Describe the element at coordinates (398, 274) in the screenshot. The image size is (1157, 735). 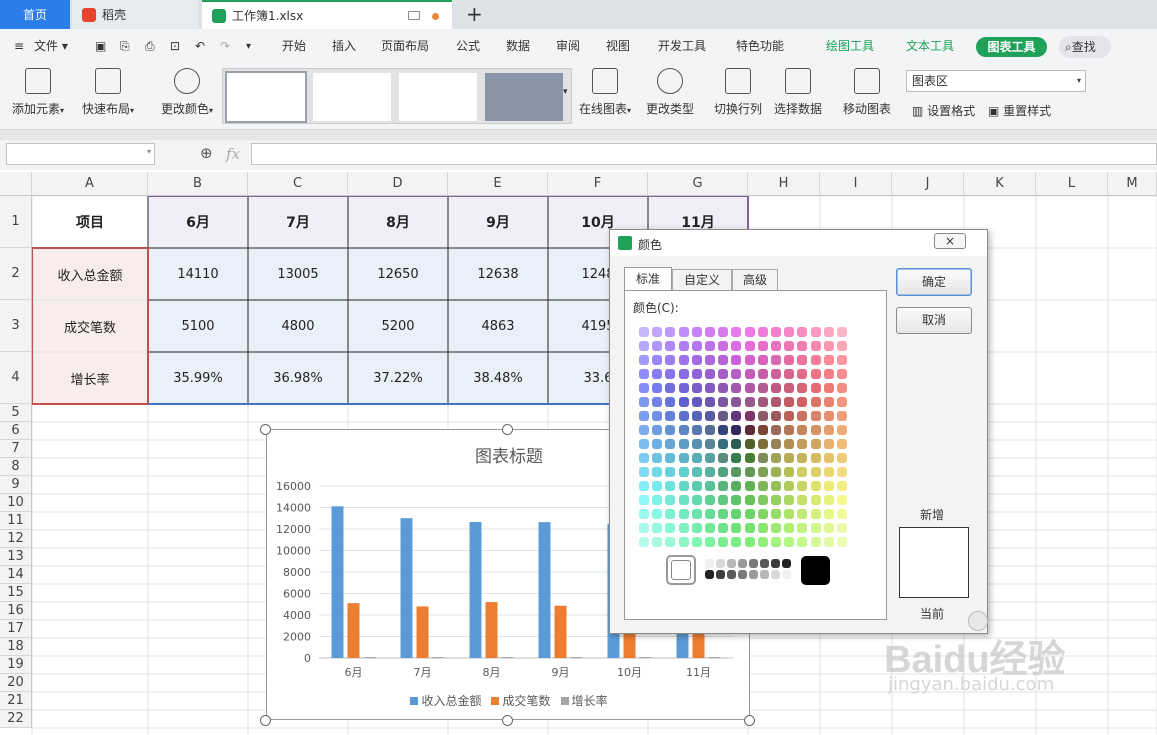
I see `table-cell: 12650` at that location.